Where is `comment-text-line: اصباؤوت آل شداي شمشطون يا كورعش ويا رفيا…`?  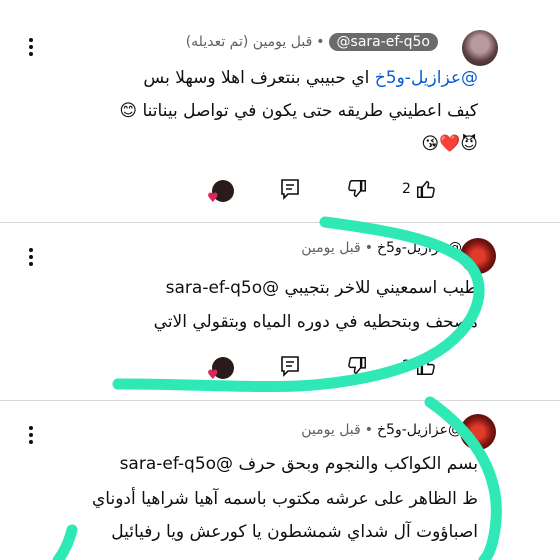
comment-text-line: اصباؤوت آل شداي شمشطون يا كورعش ويا رفيا… is located at coordinates (294, 532).